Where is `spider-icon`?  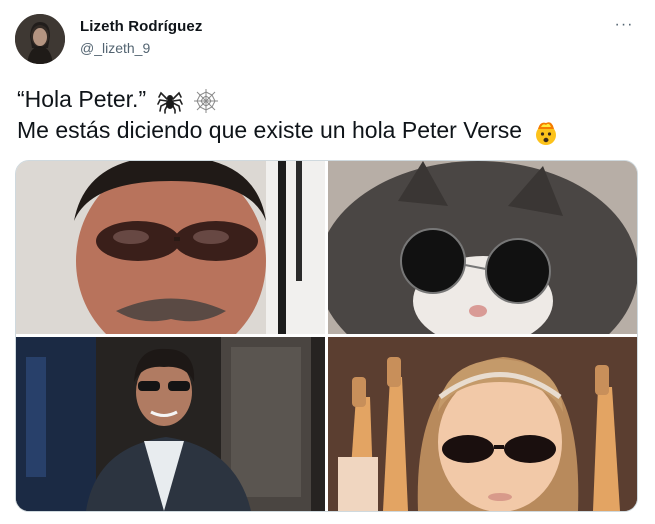 spider-icon is located at coordinates (169, 101).